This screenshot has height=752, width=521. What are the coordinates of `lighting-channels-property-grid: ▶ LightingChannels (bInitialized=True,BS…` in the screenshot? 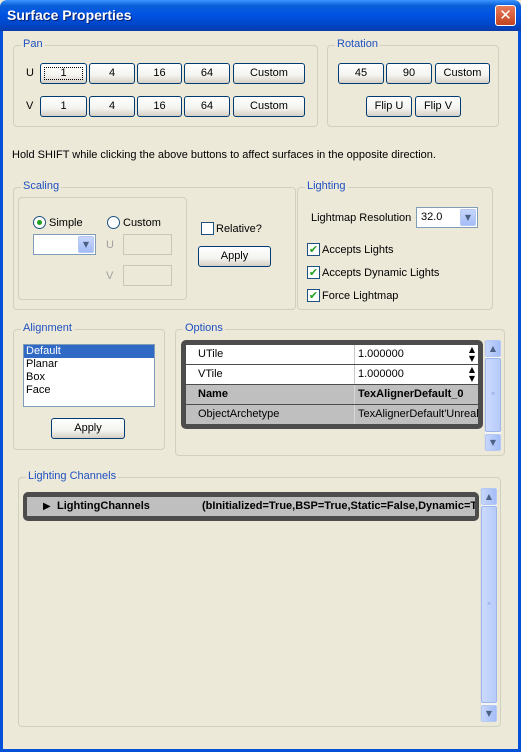 It's located at (251, 506).